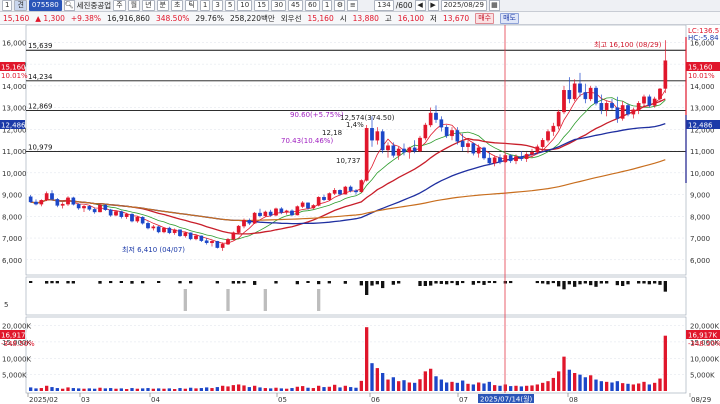  I want to click on calendar-icon: ▦, so click(494, 5).